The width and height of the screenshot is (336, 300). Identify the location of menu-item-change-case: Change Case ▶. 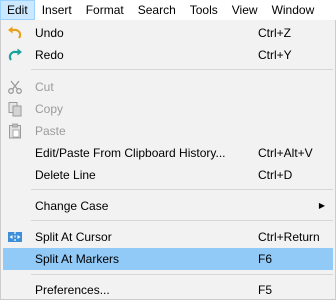
(168, 206).